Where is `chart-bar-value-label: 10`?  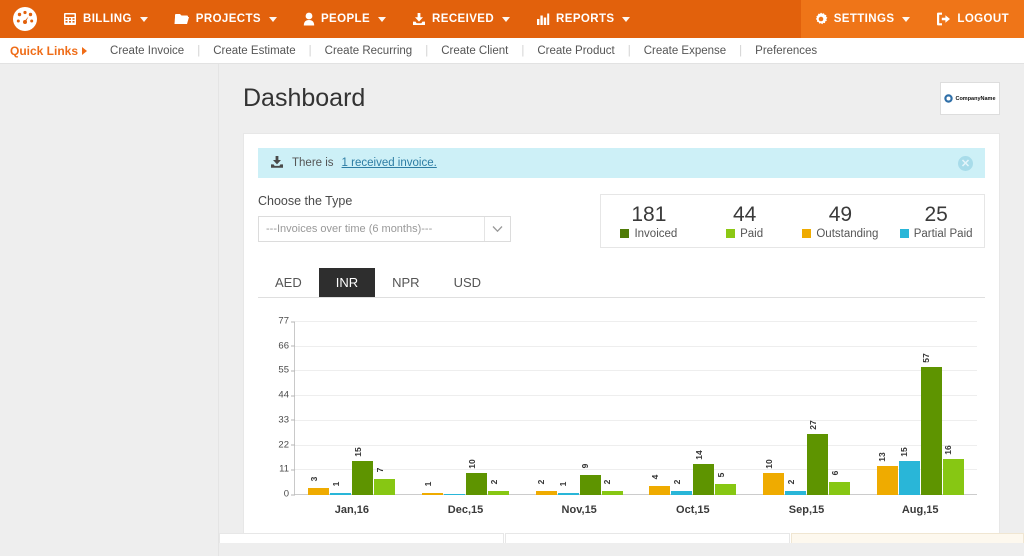
chart-bar-value-label: 10 is located at coordinates (768, 463).